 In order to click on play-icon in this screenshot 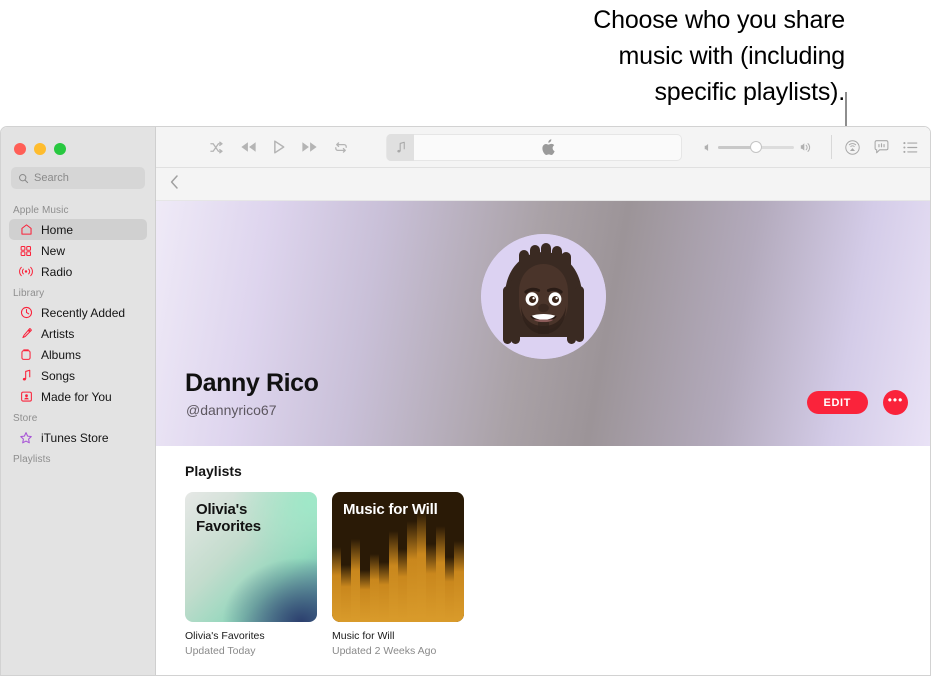, I will do `click(279, 147)`.